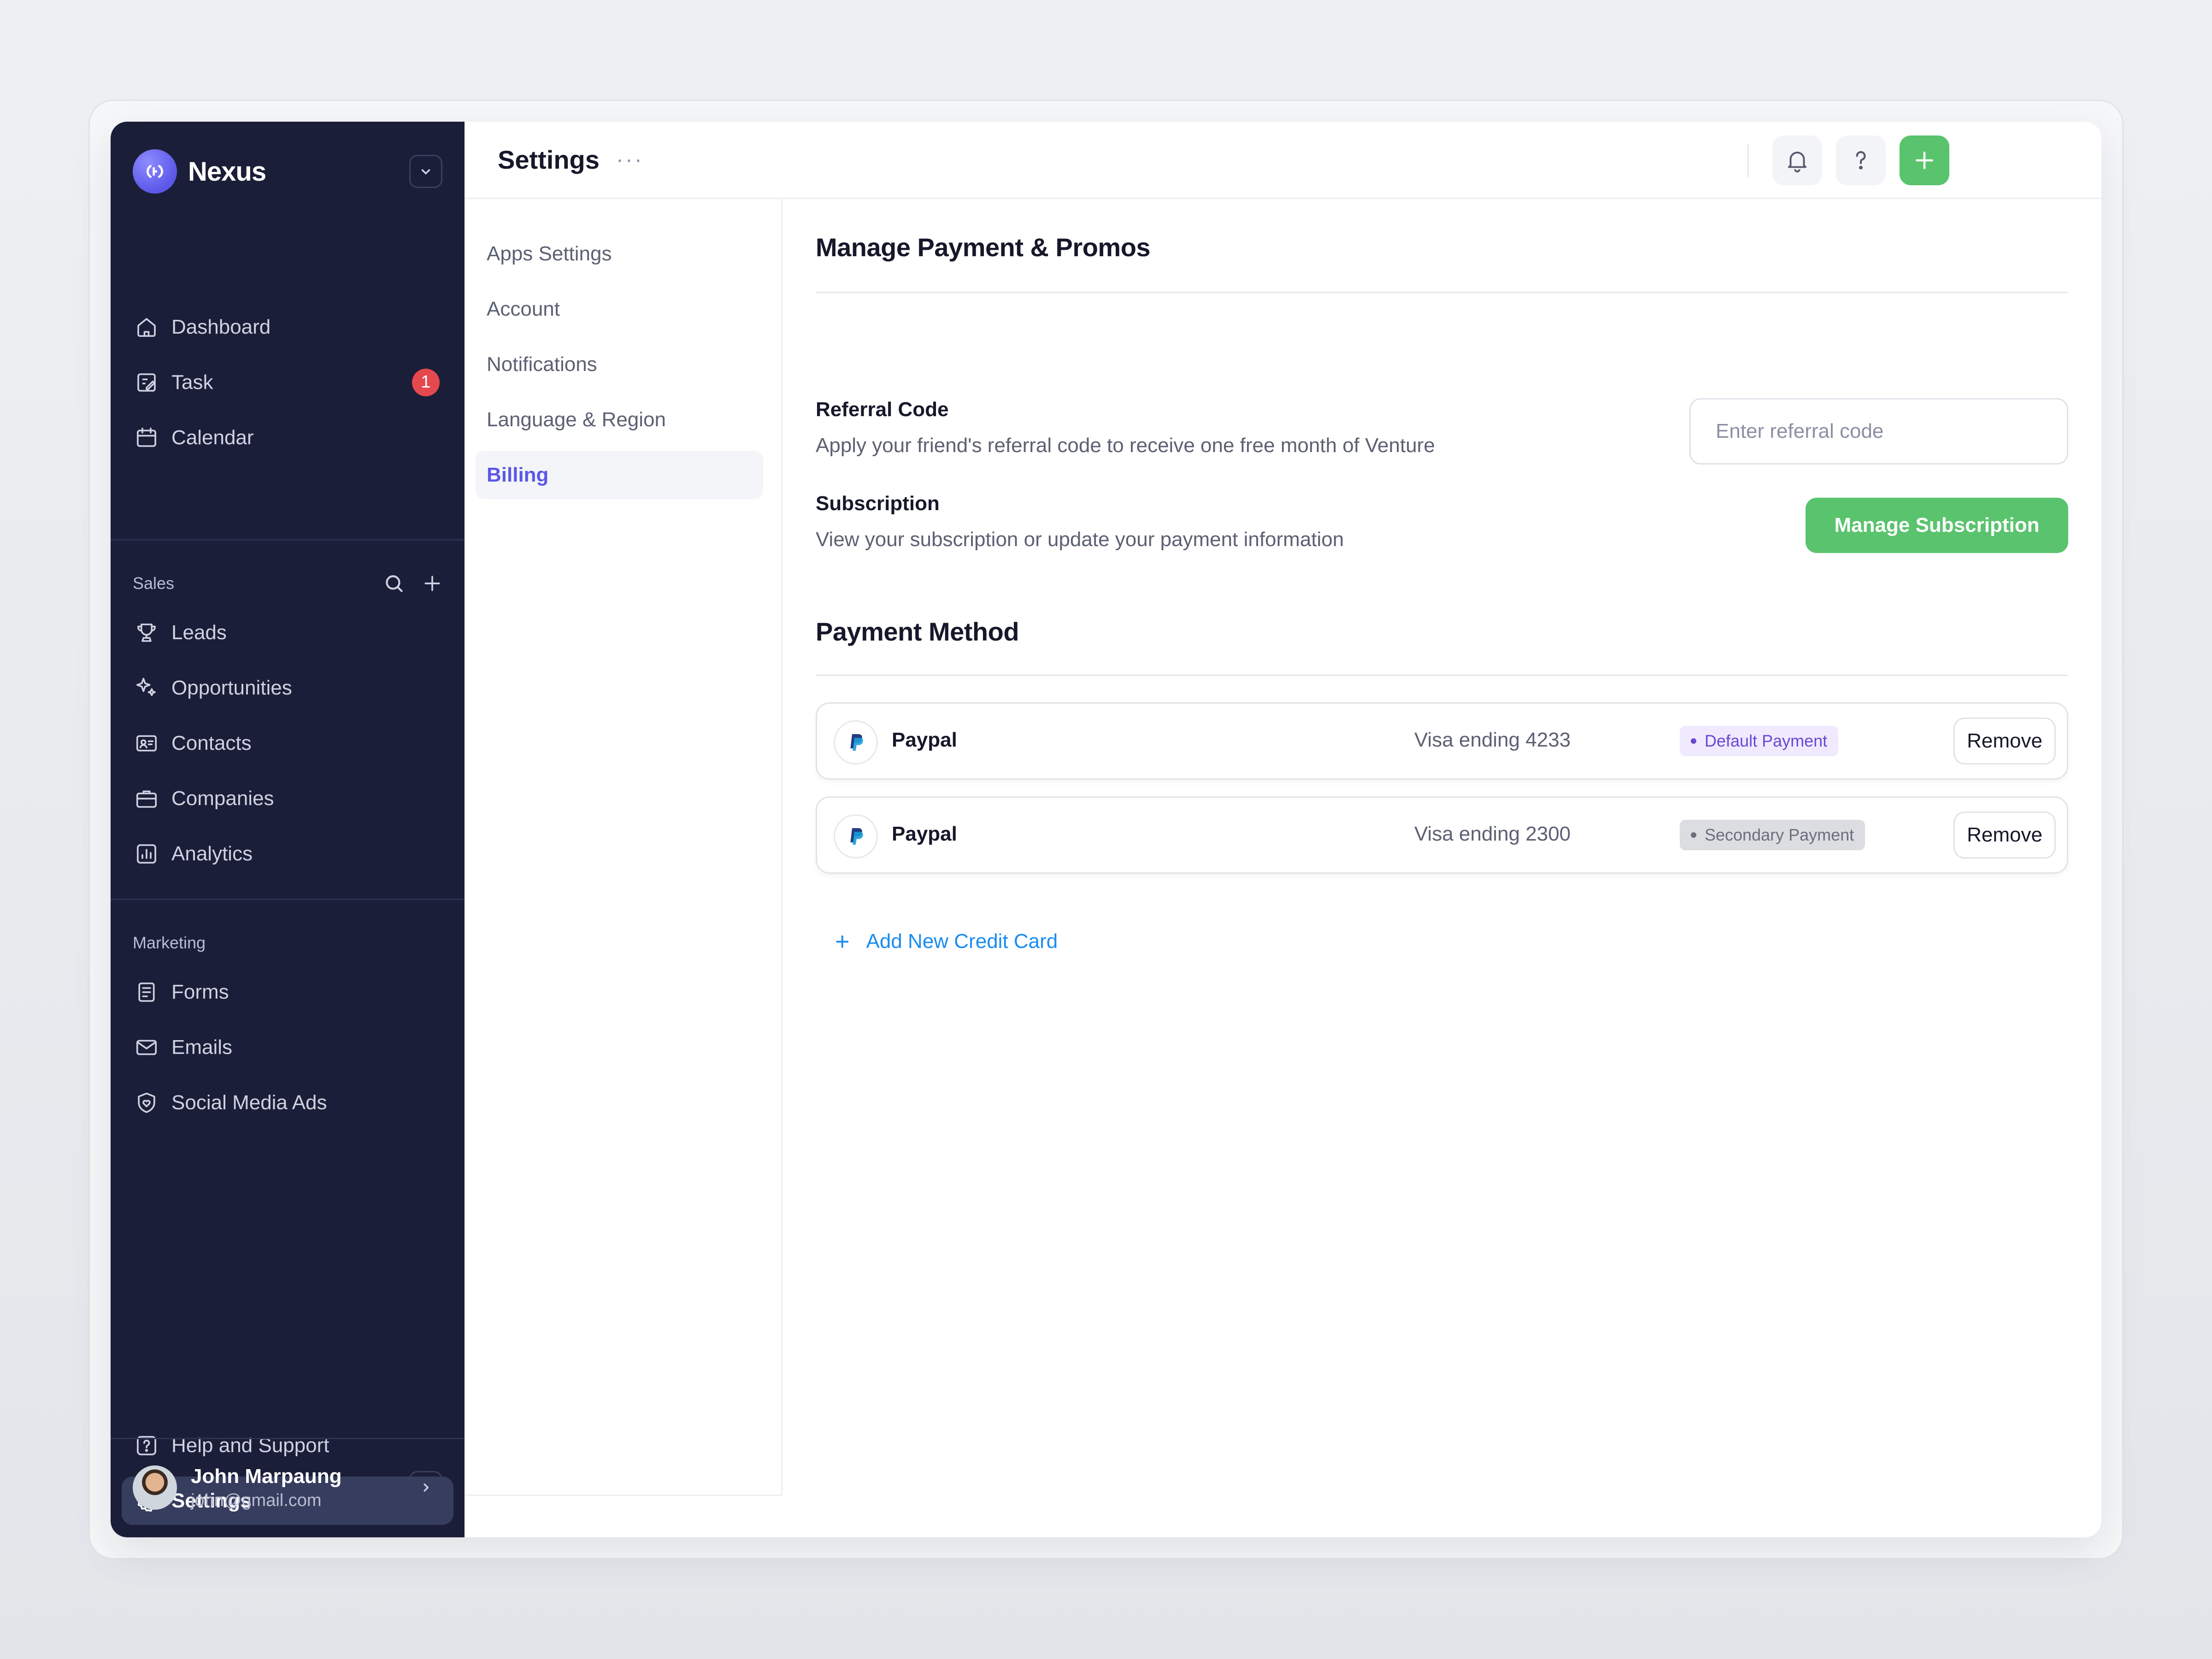 The image size is (2212, 1659). Describe the element at coordinates (287, 327) in the screenshot. I see `sidebar-item-dashboard: Dashboard` at that location.